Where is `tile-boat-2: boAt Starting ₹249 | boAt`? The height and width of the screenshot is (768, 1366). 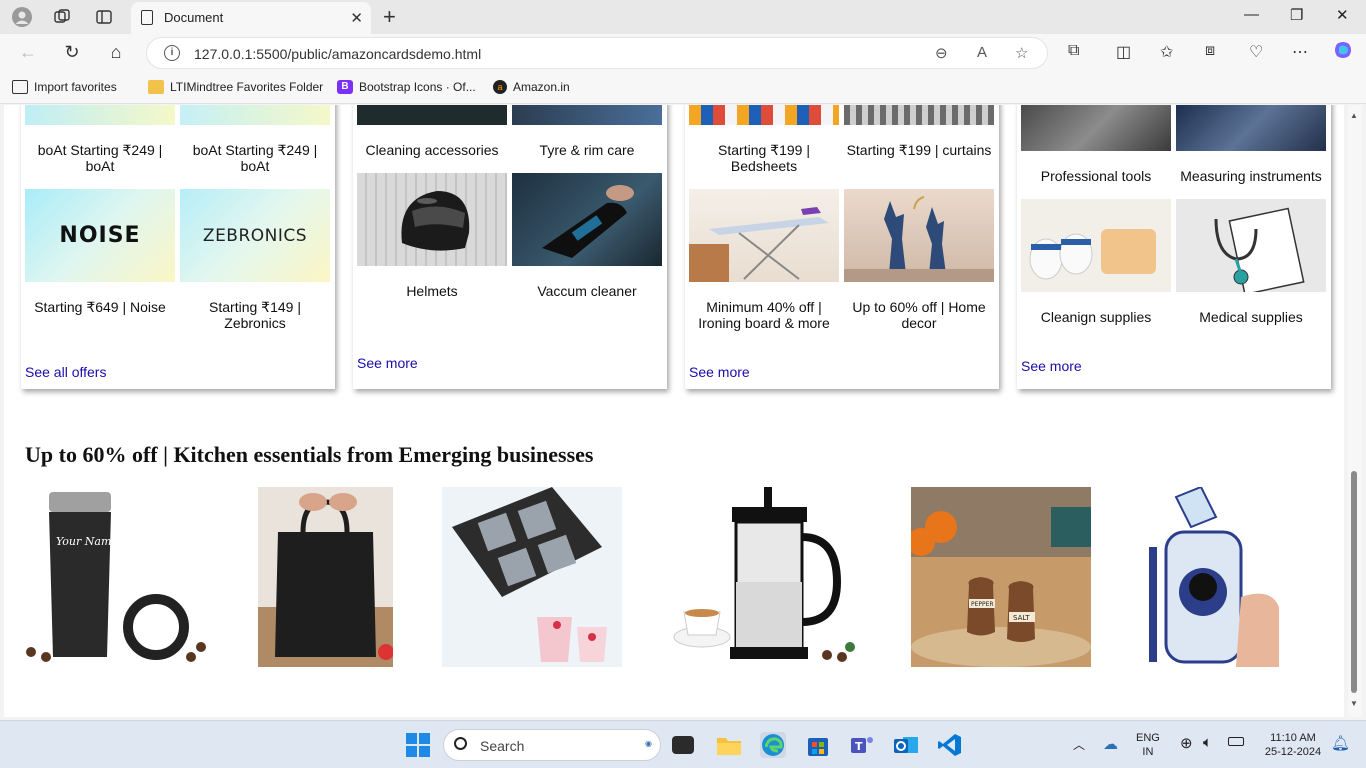 tile-boat-2: boAt Starting ₹249 | boAt is located at coordinates (255, 139).